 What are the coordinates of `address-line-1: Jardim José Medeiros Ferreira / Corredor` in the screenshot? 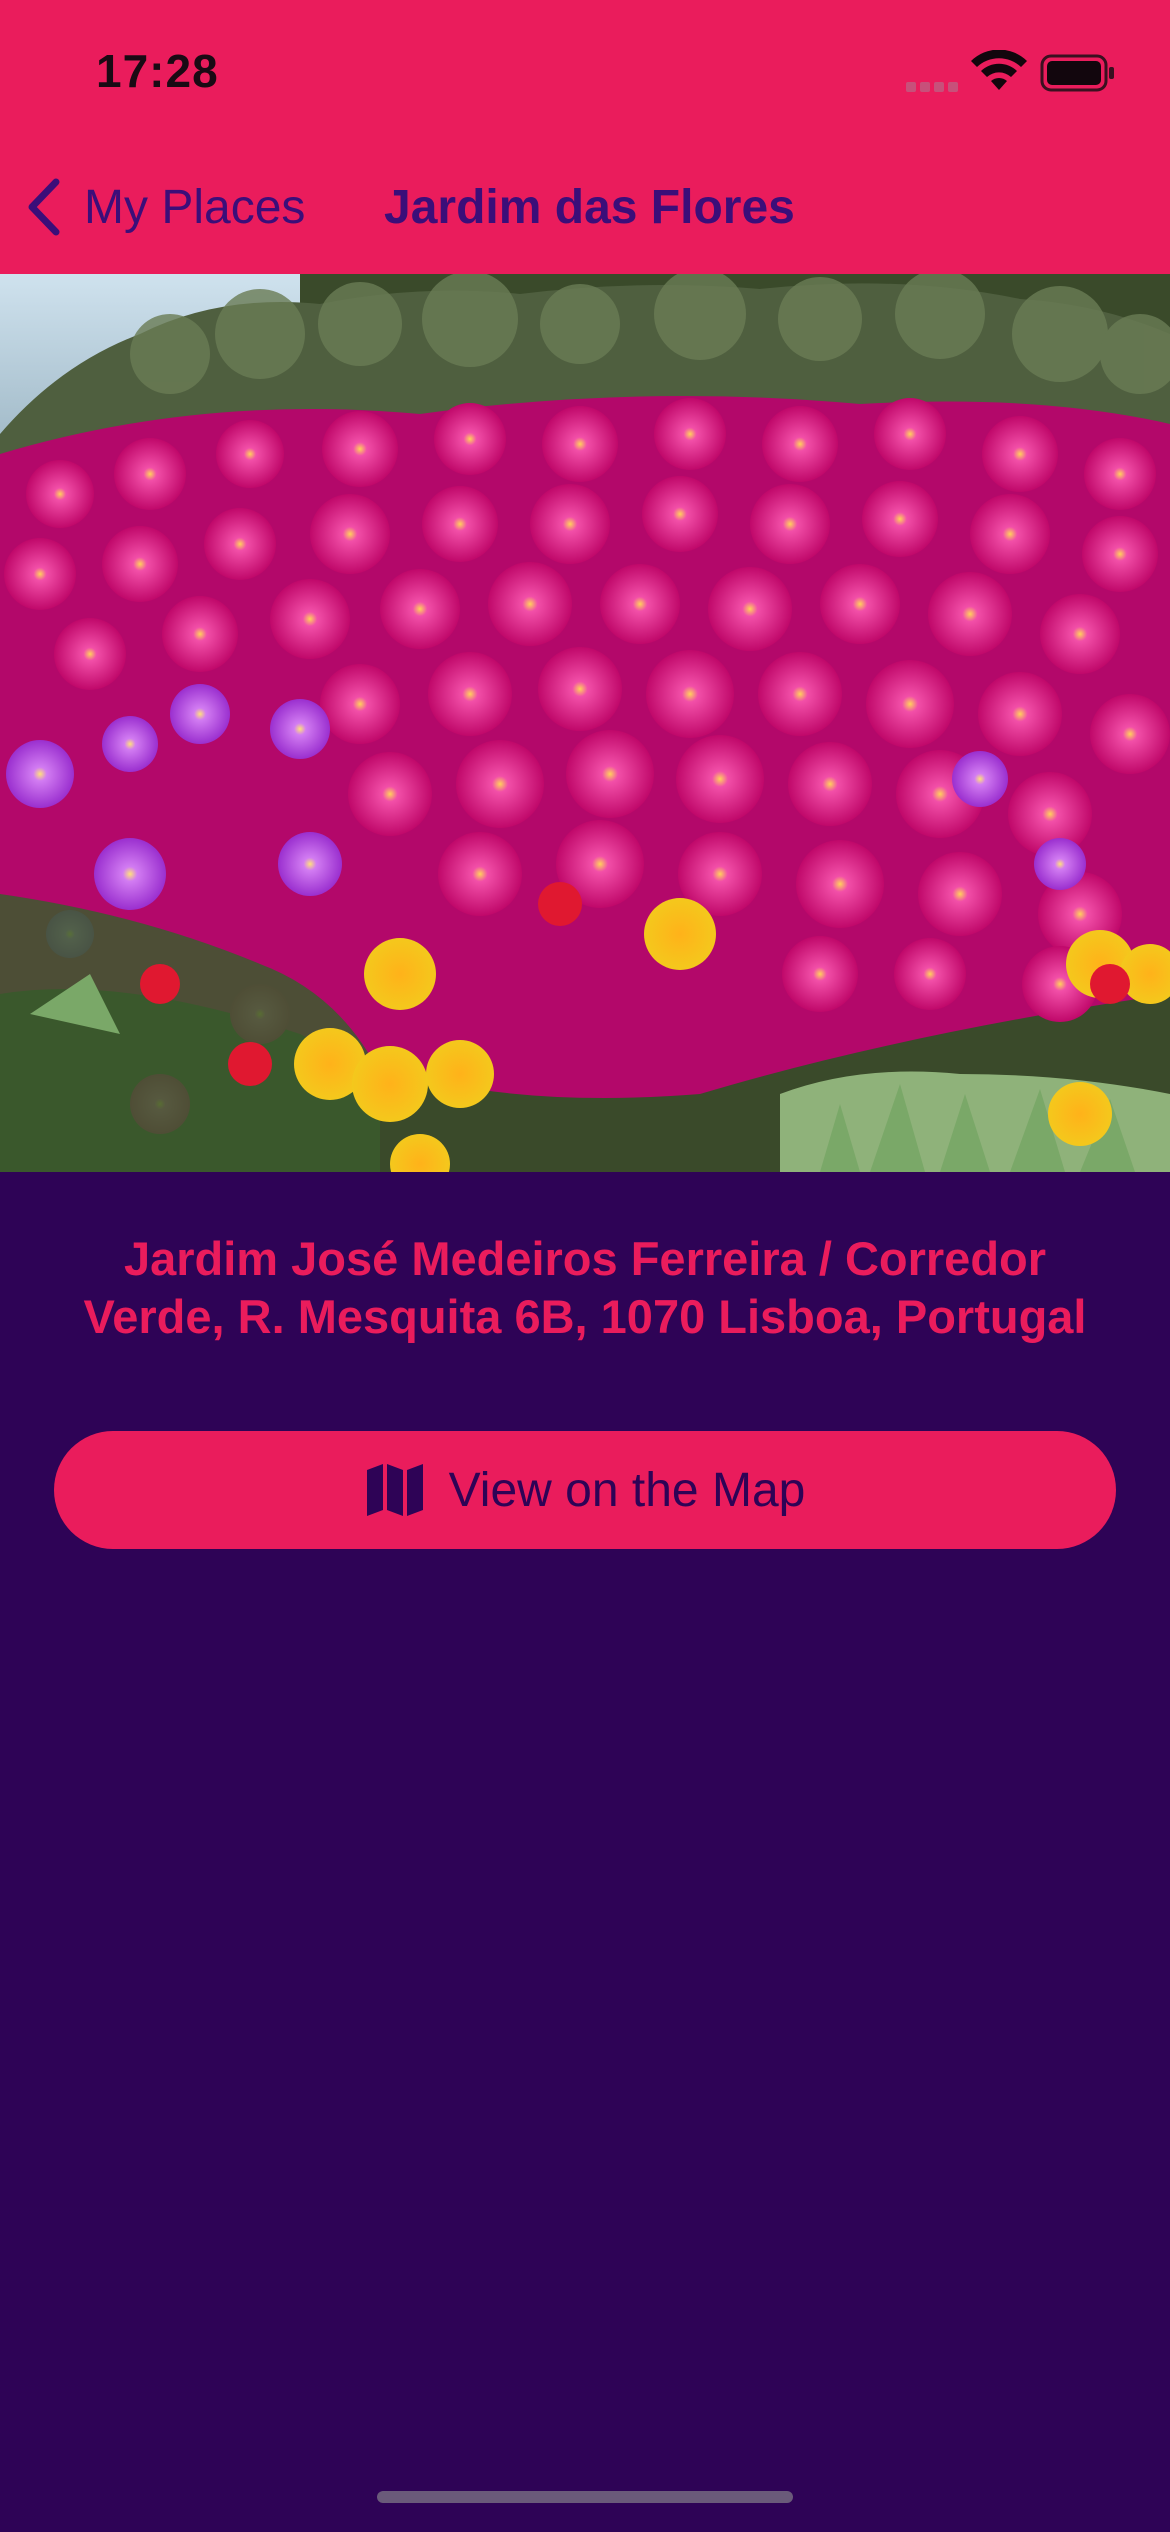 It's located at (585, 1258).